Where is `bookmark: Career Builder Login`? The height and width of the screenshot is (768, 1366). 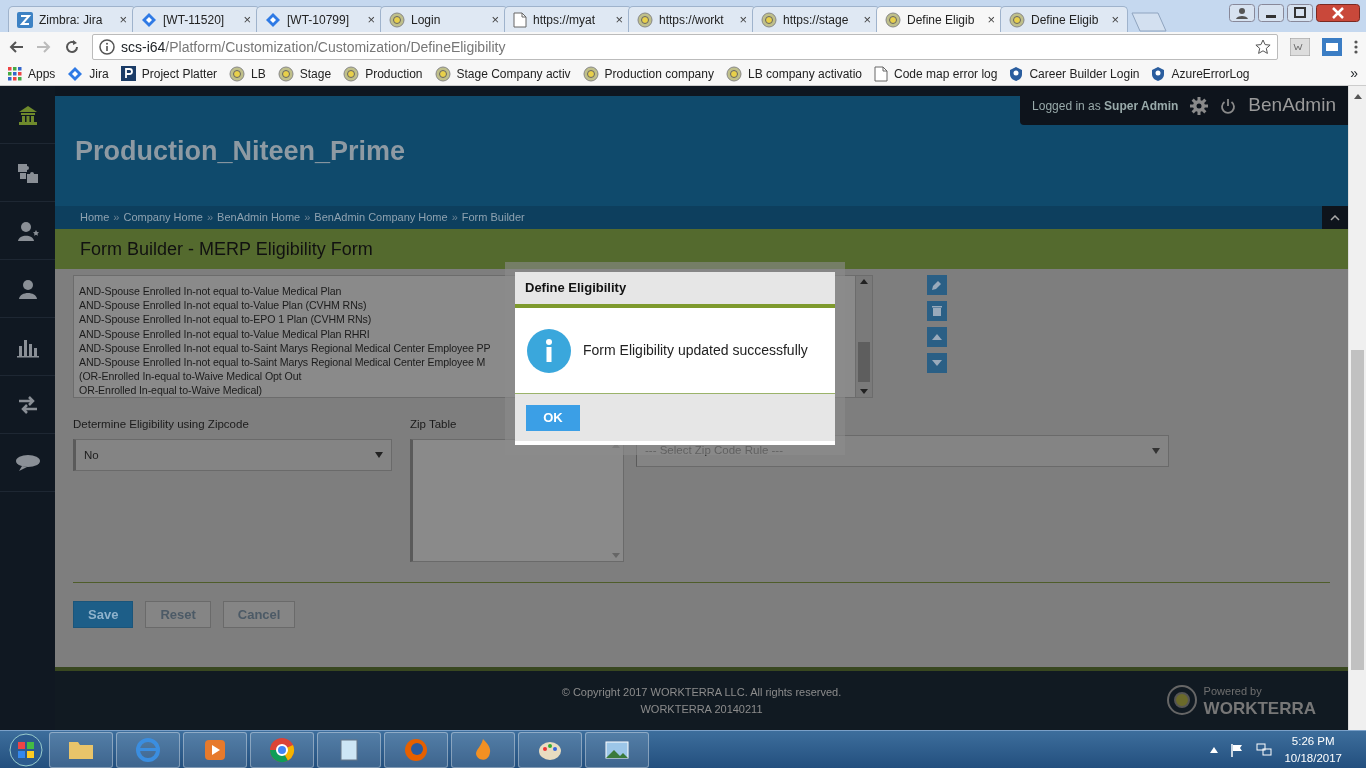
bookmark: Career Builder Login is located at coordinates (1074, 73).